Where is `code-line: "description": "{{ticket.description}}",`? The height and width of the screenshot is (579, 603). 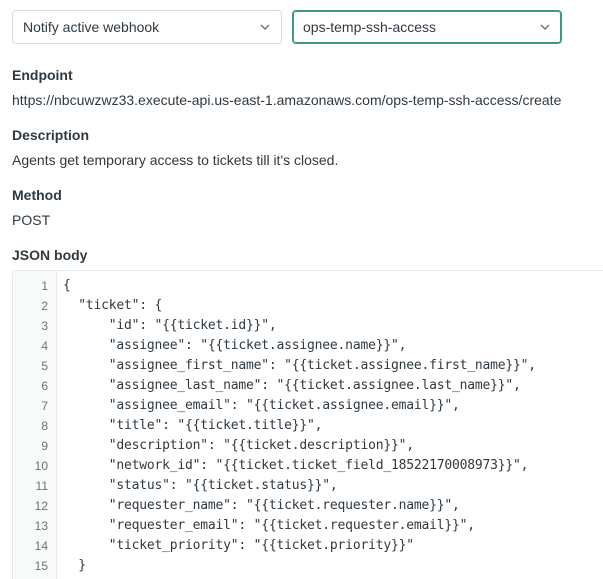 code-line: "description": "{{ticket.description}}", is located at coordinates (238, 445).